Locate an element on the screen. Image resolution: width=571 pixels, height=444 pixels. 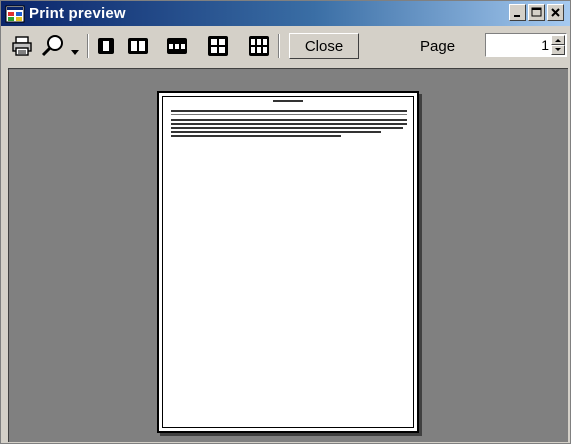
maximize-button is located at coordinates (536, 12).